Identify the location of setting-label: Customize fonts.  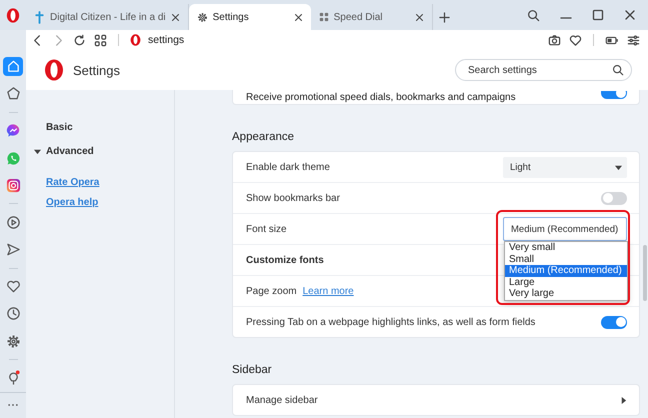
(285, 260).